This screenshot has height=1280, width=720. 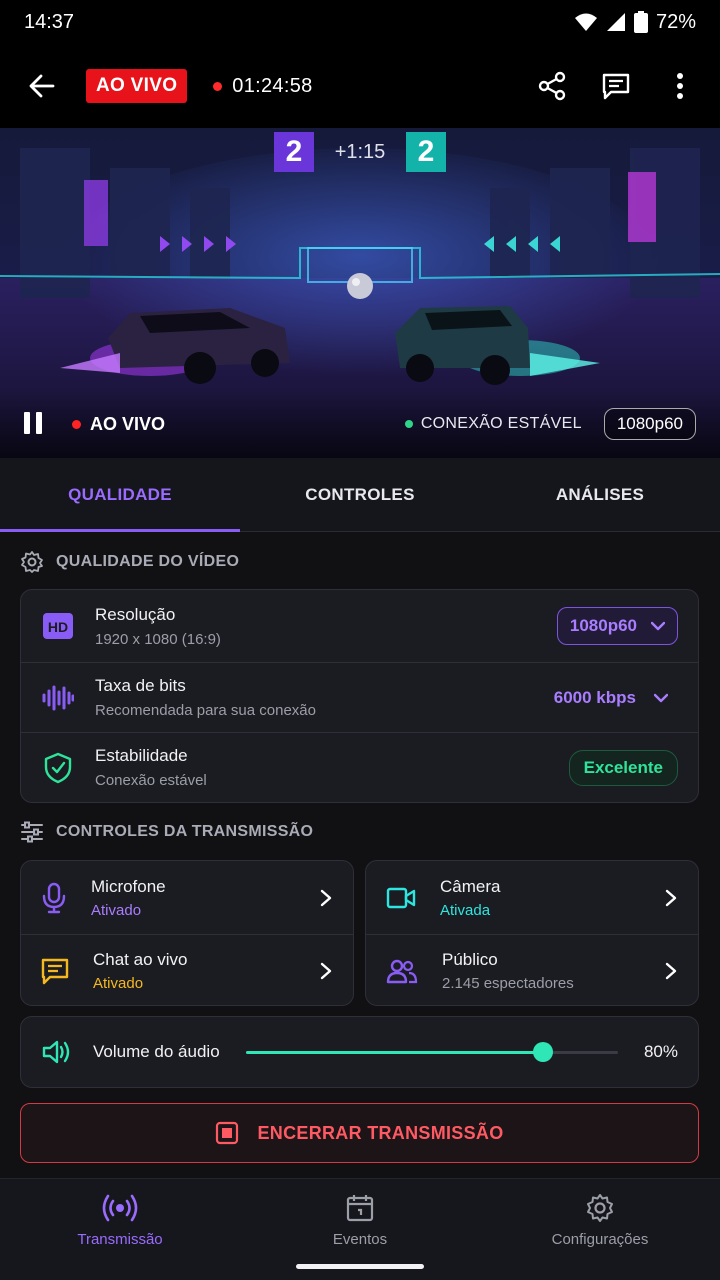 What do you see at coordinates (185, 831) in the screenshot?
I see `section-title: CONTROLES DA TRANSMISSÃO` at bounding box center [185, 831].